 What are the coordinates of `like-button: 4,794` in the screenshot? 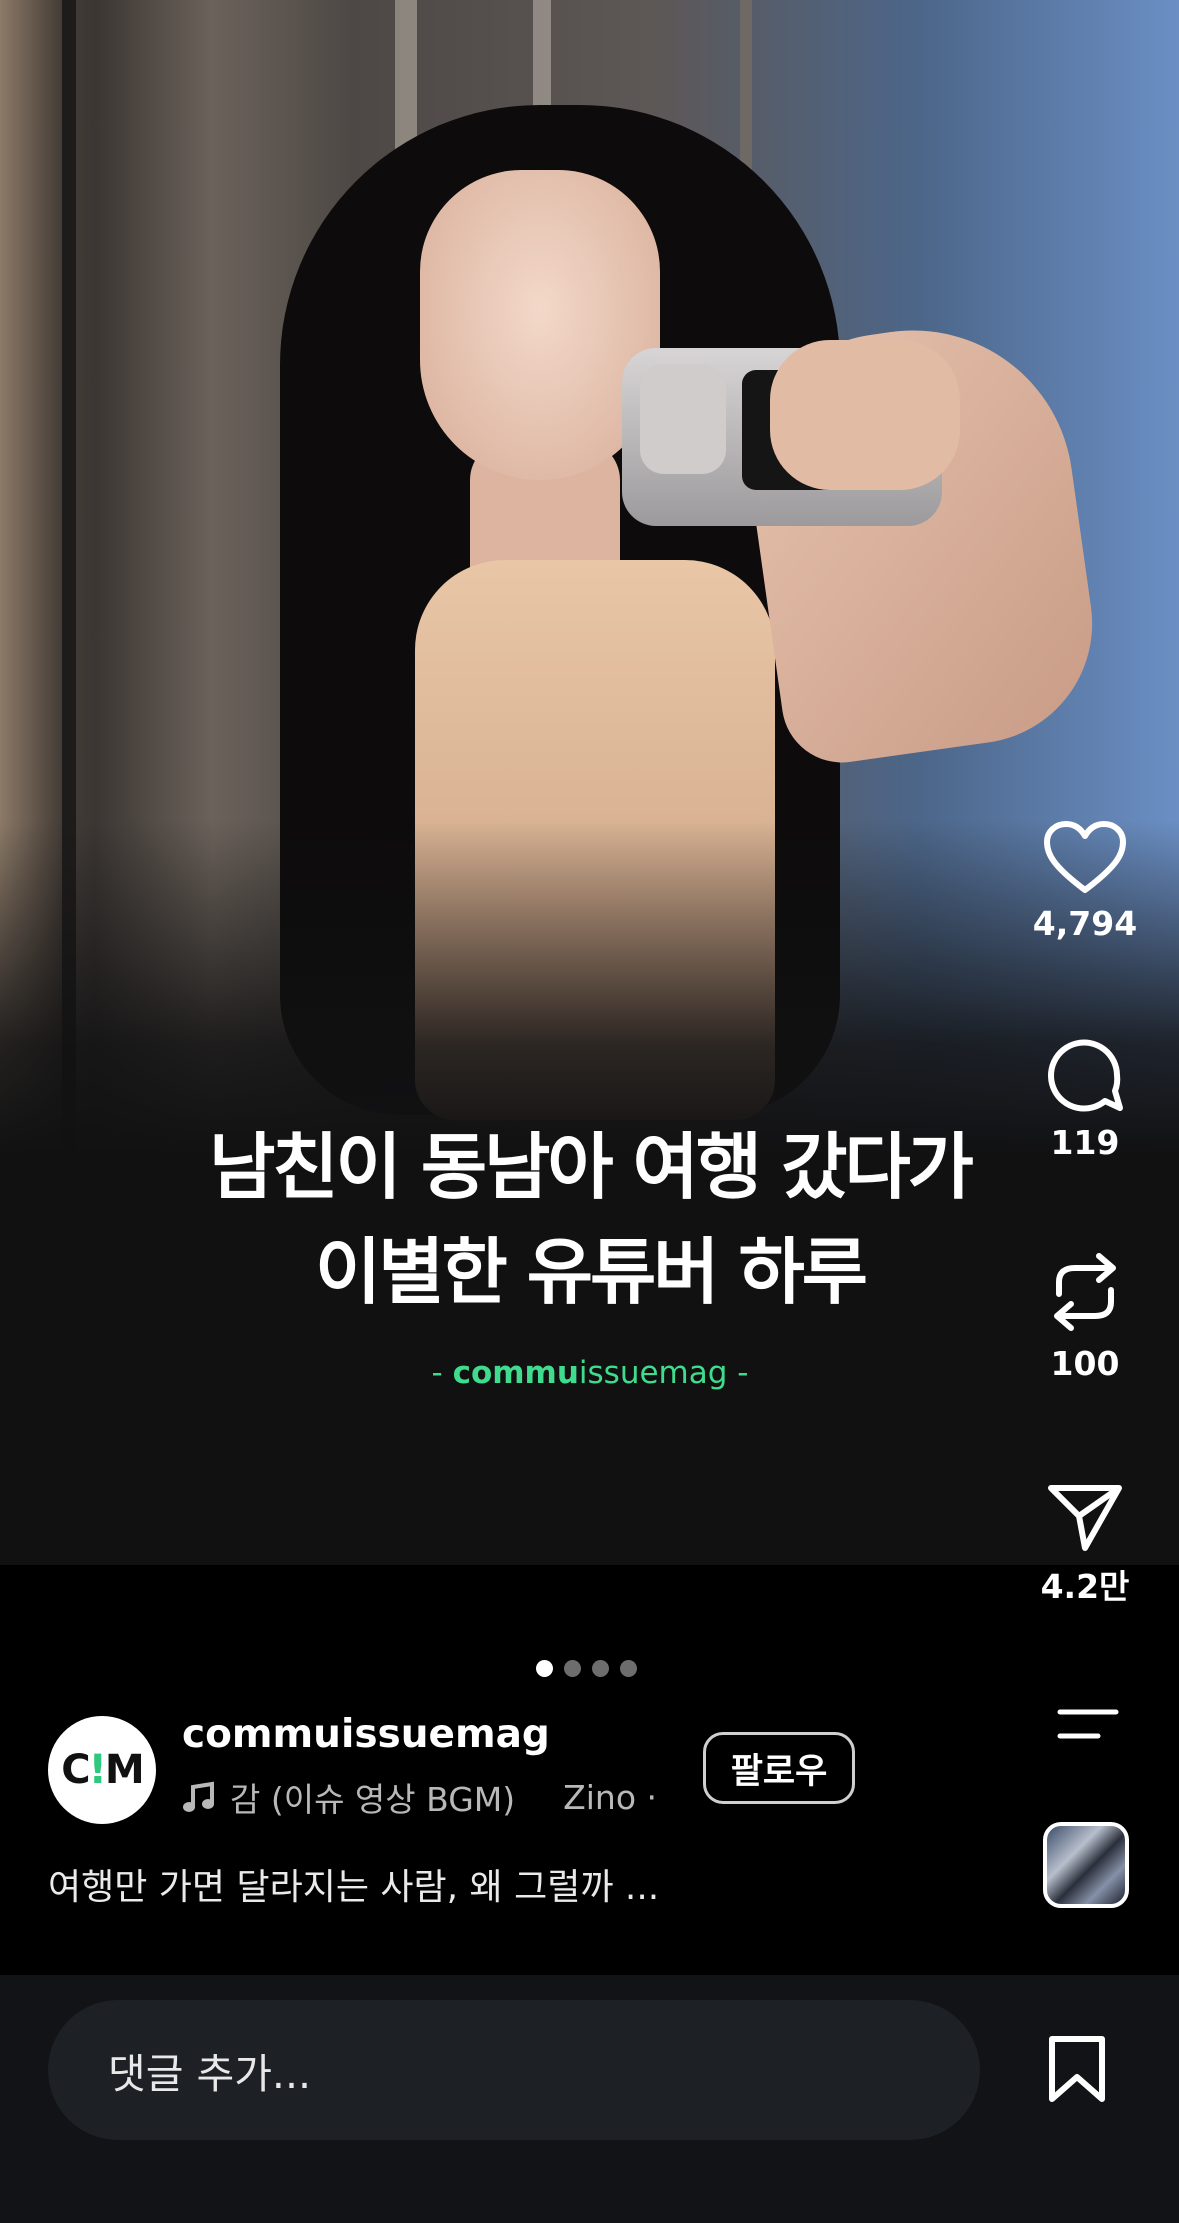 It's located at (1085, 881).